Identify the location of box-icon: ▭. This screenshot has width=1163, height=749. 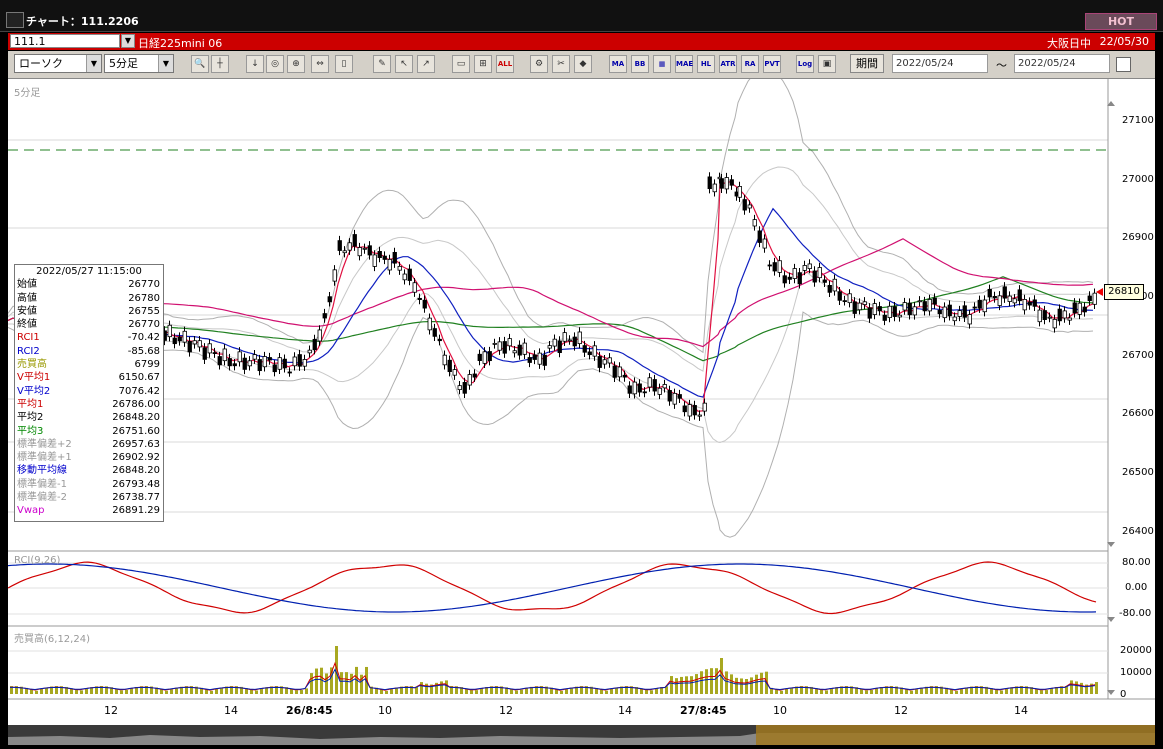
(461, 64).